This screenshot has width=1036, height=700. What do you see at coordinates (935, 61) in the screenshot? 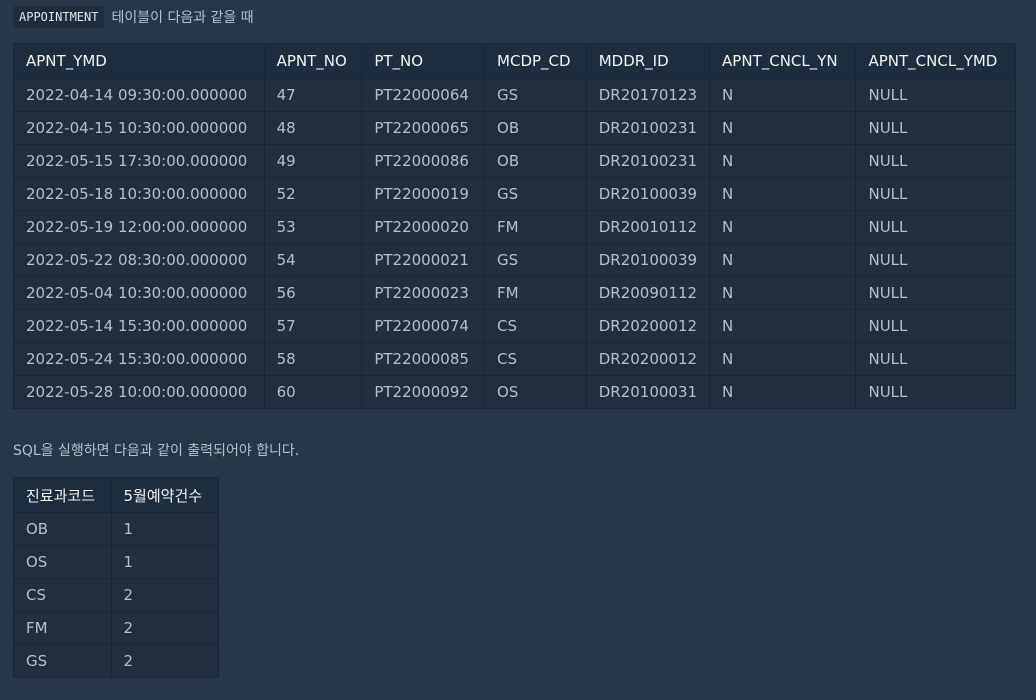
I see `col-header: APNT_CNCL_YMD` at bounding box center [935, 61].